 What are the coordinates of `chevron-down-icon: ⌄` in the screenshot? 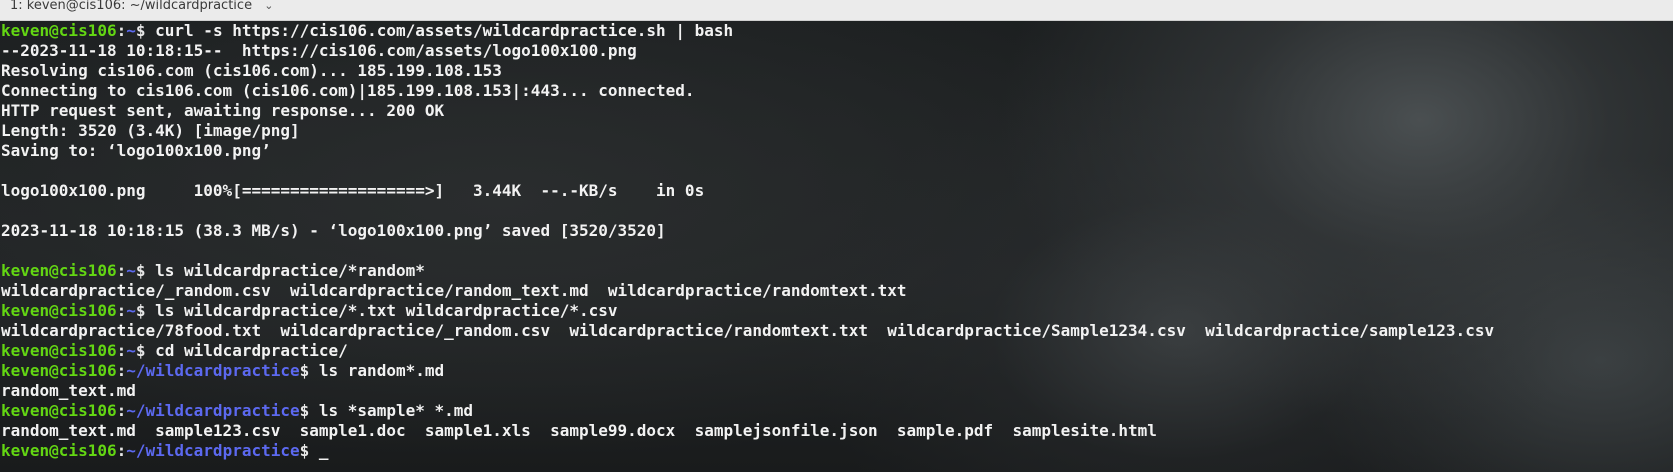 It's located at (268, 9).